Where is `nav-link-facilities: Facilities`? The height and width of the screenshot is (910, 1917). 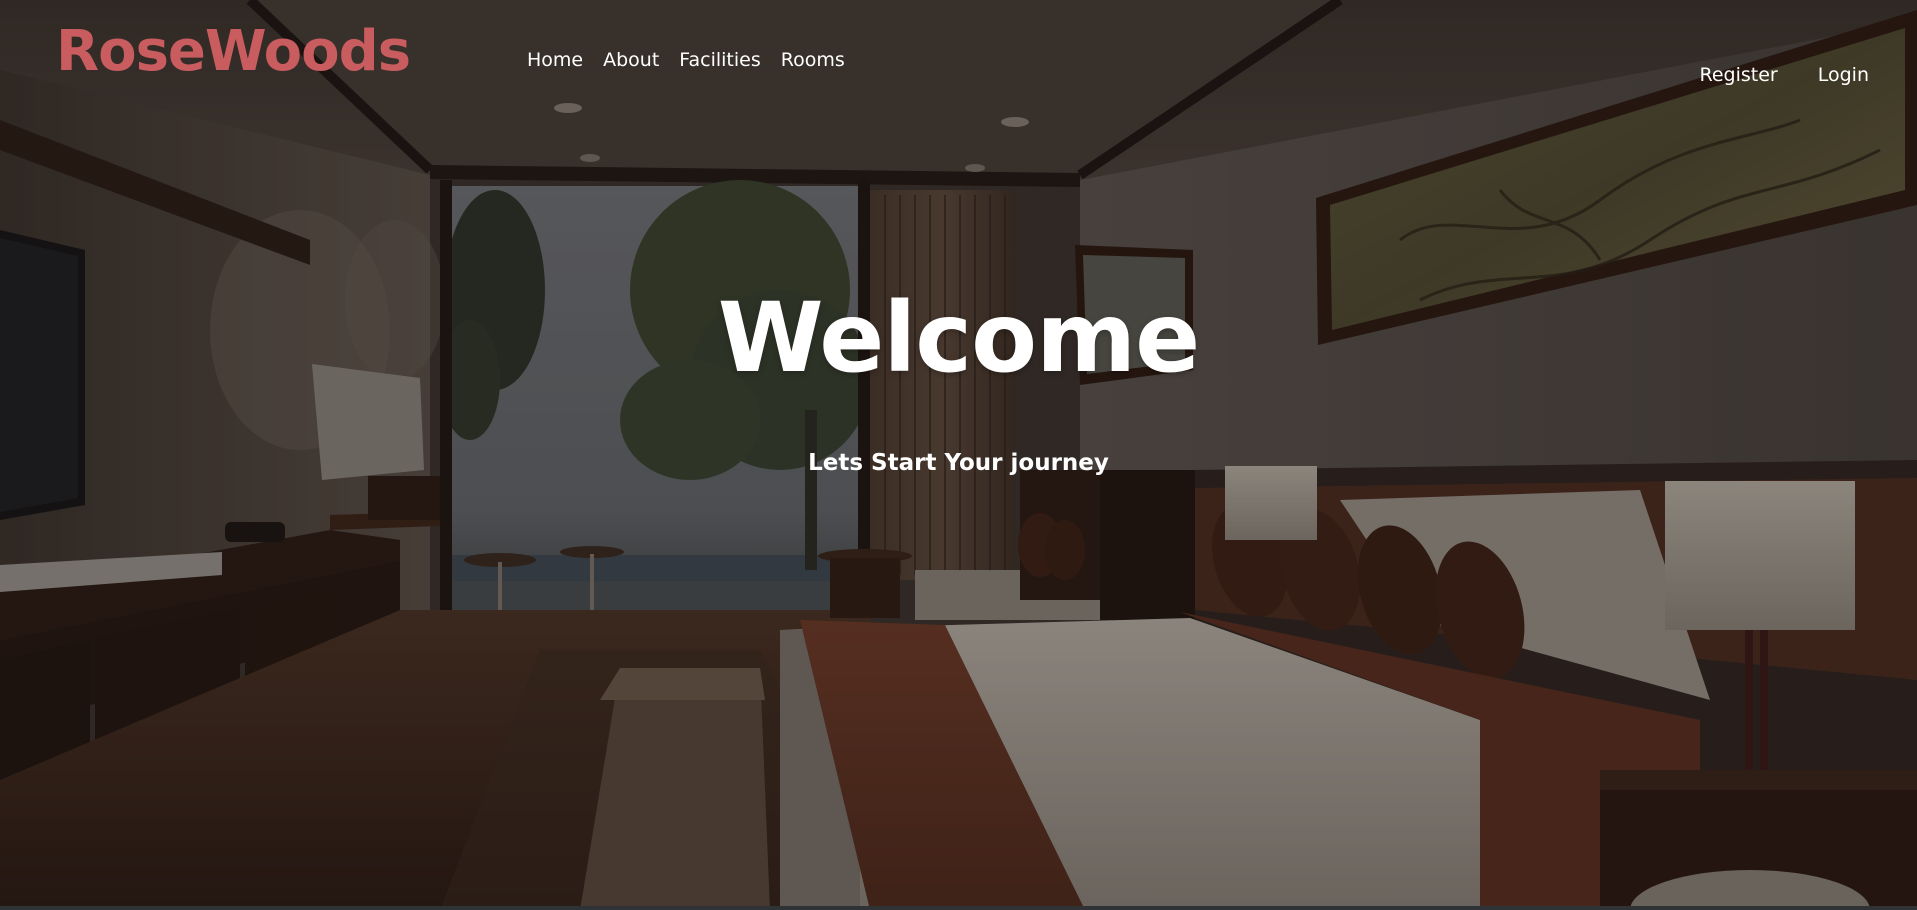 nav-link-facilities: Facilities is located at coordinates (719, 60).